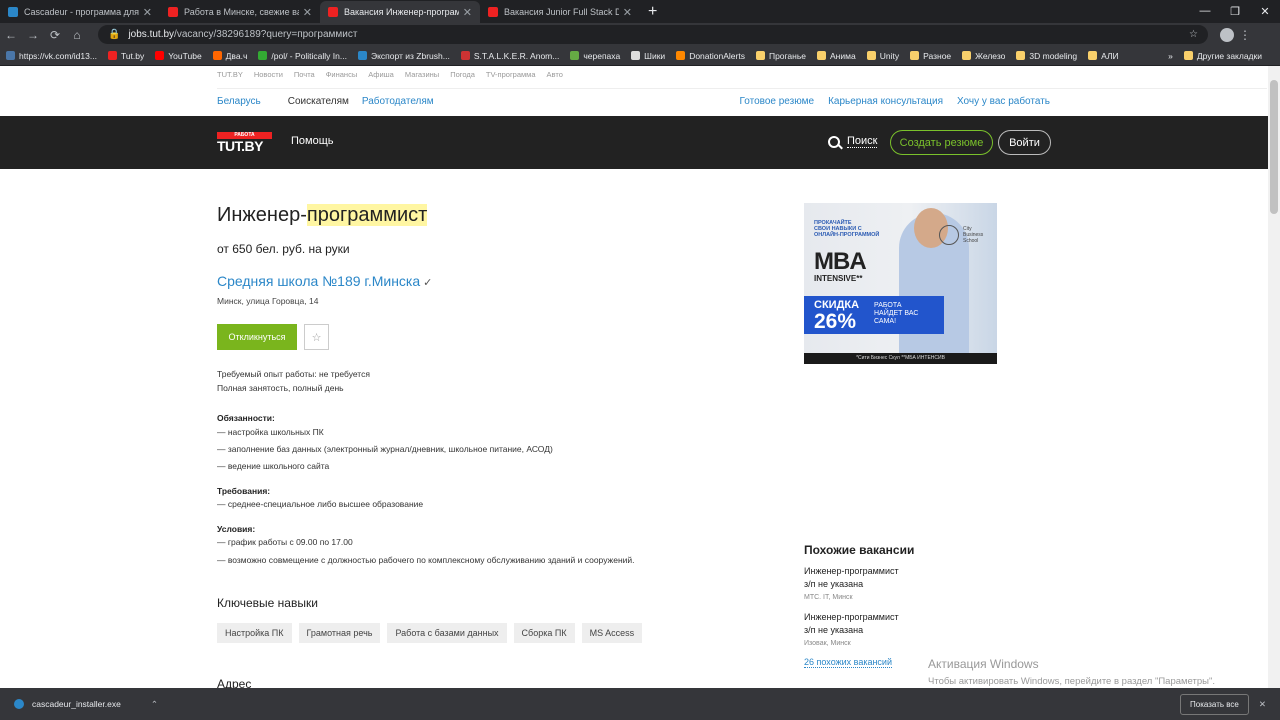 The height and width of the screenshot is (720, 1280). Describe the element at coordinates (777, 101) in the screenshot. I see `sub-nav-link: Готовое резюме` at that location.